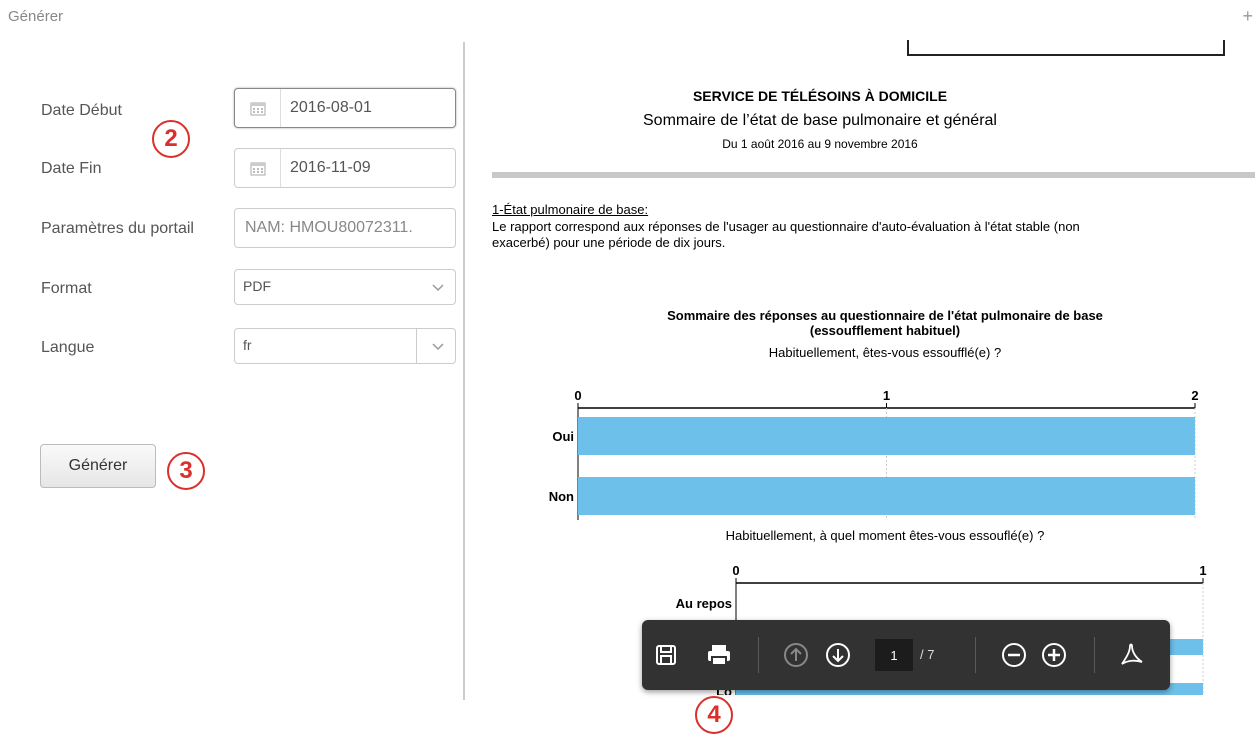  Describe the element at coordinates (345, 287) in the screenshot. I see `format-select: PDF` at that location.